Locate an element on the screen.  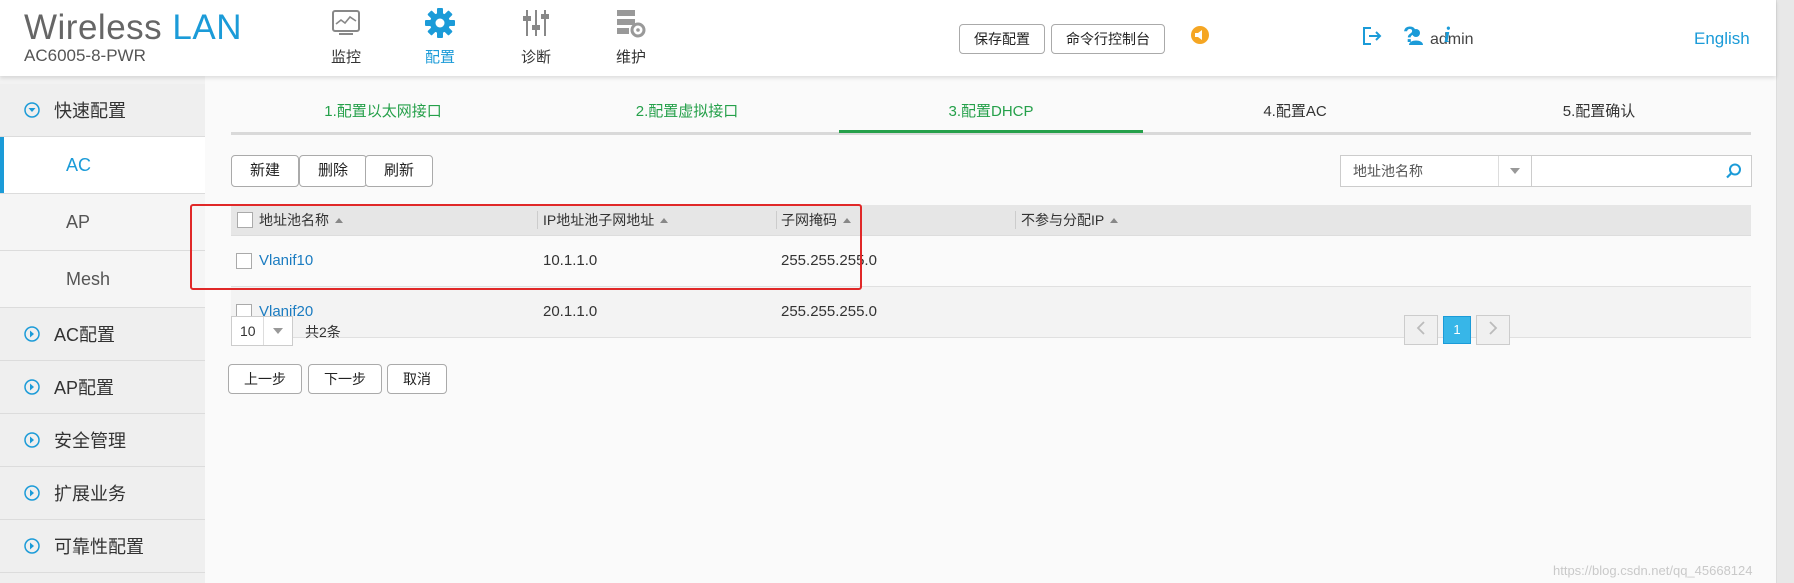
column-mask: 子网掩码 is located at coordinates (816, 220).